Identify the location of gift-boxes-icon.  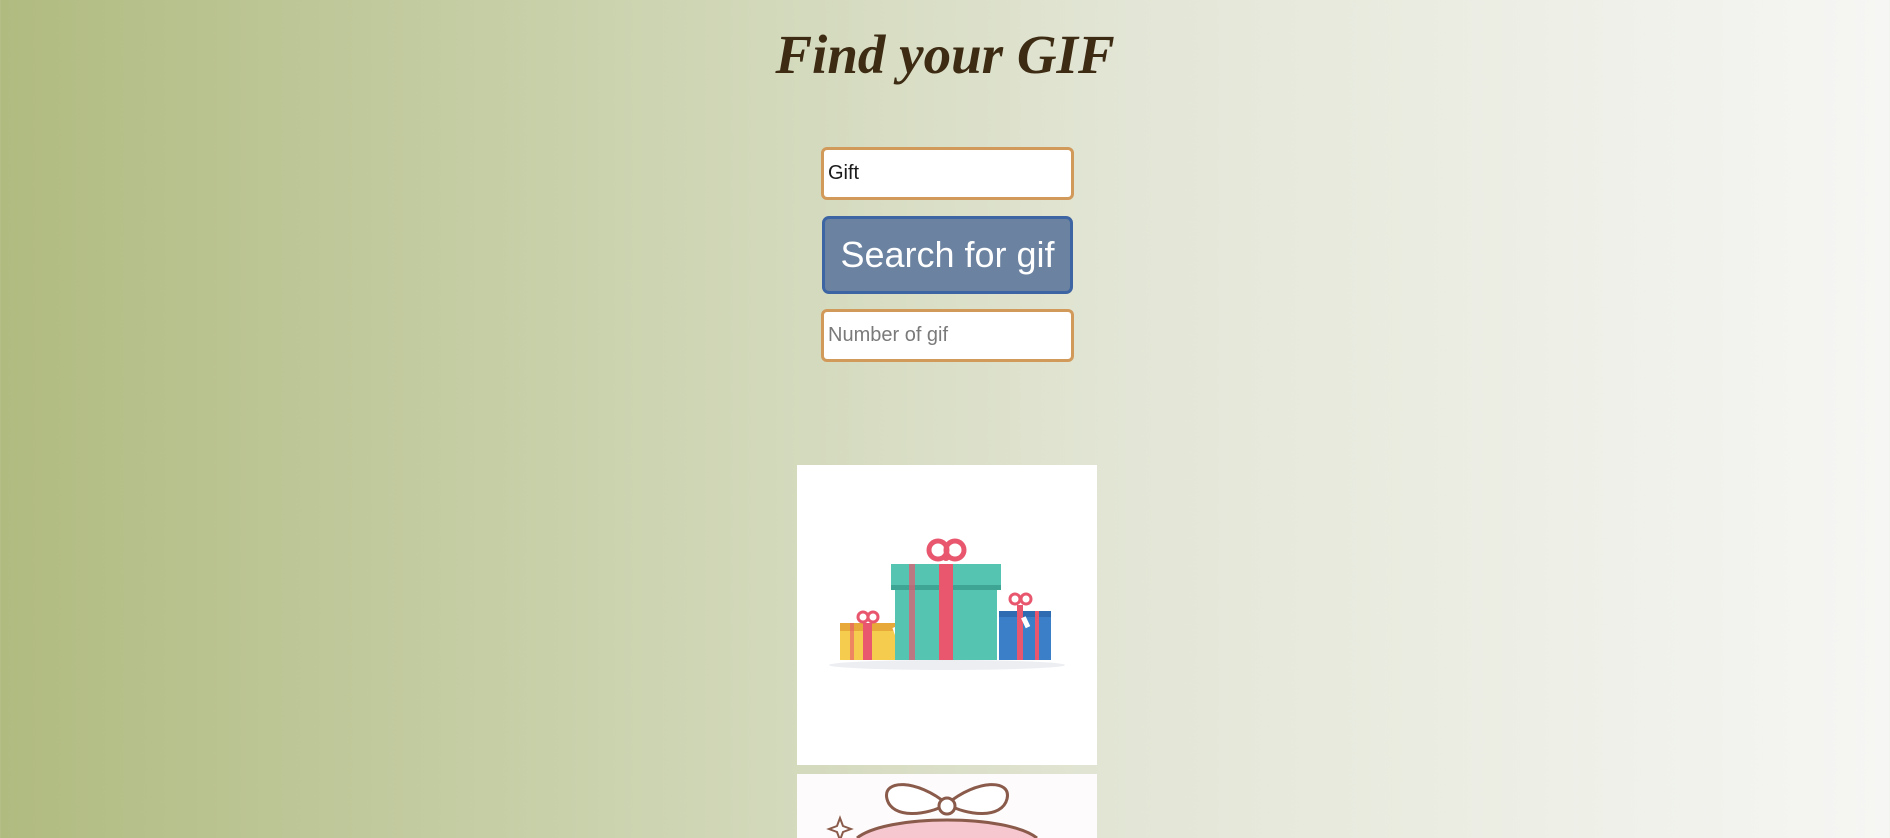
(947, 604).